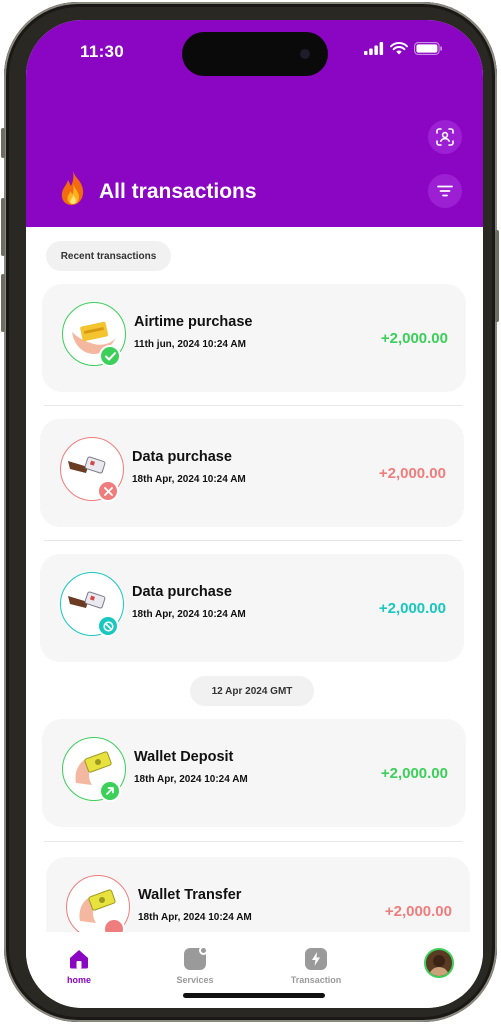 Image resolution: width=501 pixels, height=1024 pixels. Describe the element at coordinates (255, 54) in the screenshot. I see `dynamic-island` at that location.